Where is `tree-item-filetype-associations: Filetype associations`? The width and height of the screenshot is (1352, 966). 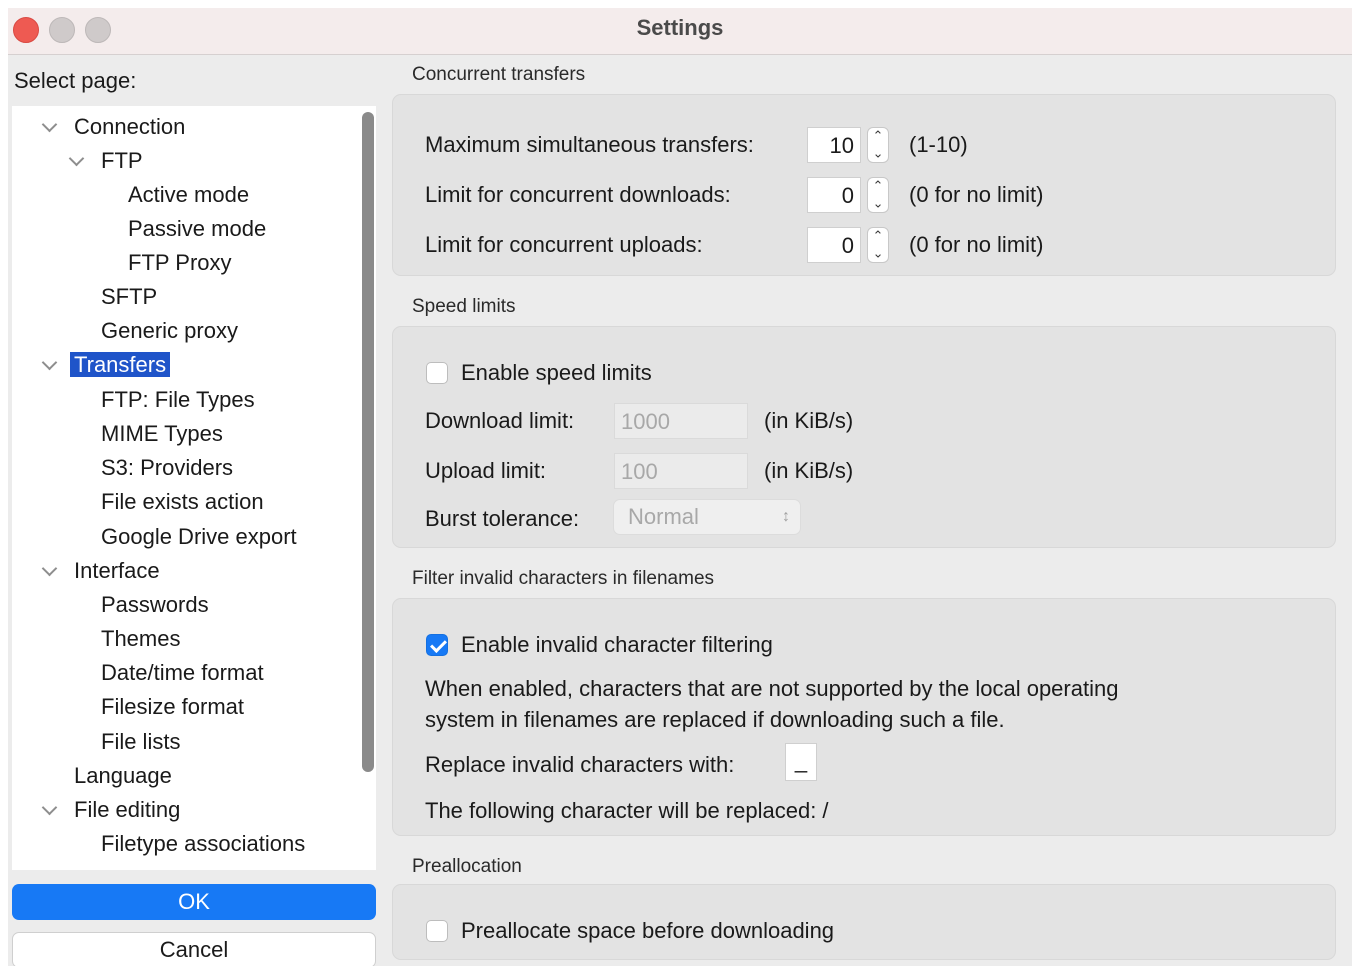
tree-item-filetype-associations: Filetype associations is located at coordinates (203, 844).